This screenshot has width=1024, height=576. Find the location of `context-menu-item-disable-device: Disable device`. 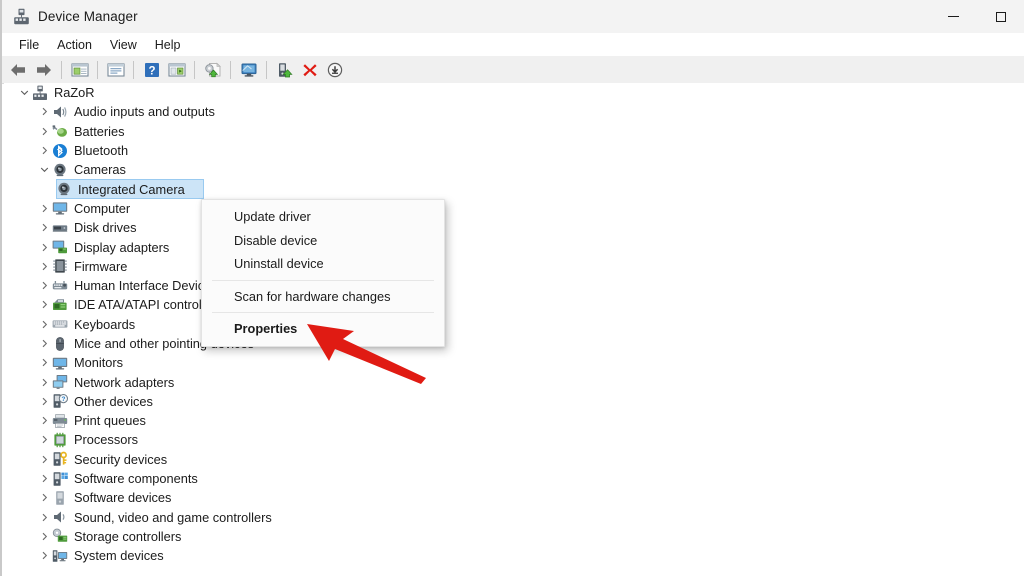

context-menu-item-disable-device: Disable device is located at coordinates (323, 241).